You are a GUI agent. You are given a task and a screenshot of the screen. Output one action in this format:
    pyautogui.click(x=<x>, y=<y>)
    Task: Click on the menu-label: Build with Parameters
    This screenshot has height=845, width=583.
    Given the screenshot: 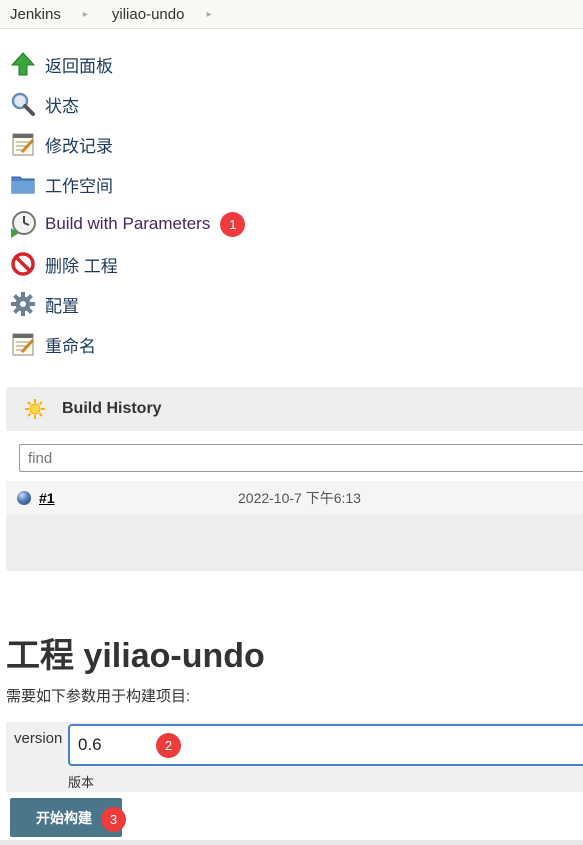 What is the action you would take?
    pyautogui.click(x=128, y=223)
    